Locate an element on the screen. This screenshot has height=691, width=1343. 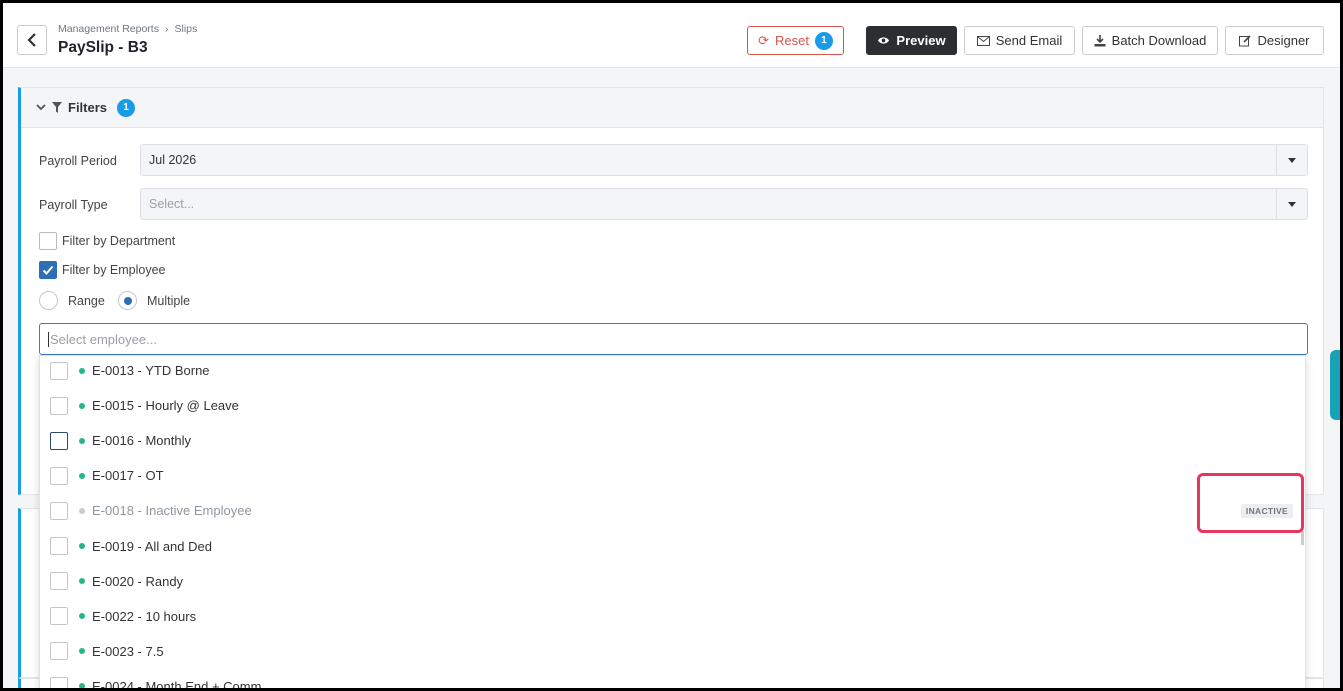
batch-download-label: Batch Download is located at coordinates (1159, 40).